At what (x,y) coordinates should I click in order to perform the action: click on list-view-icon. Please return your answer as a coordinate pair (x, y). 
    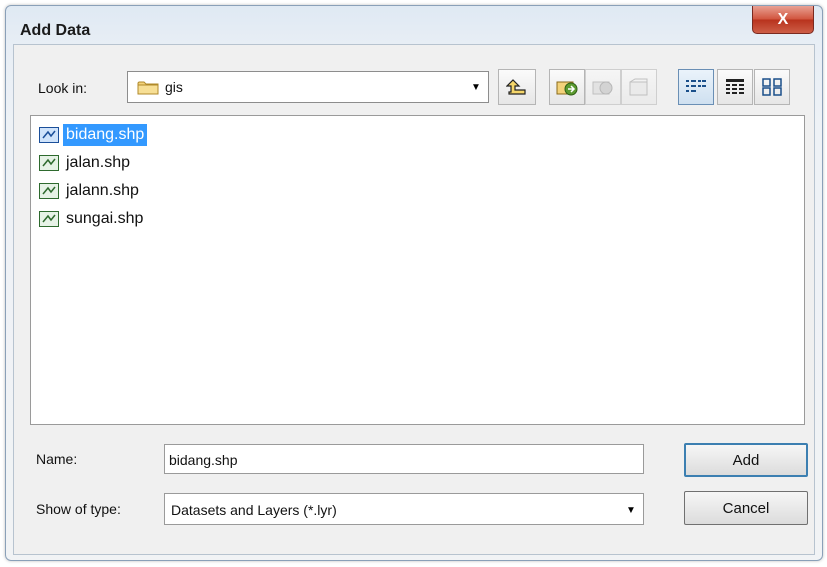
    Looking at the image, I should click on (696, 86).